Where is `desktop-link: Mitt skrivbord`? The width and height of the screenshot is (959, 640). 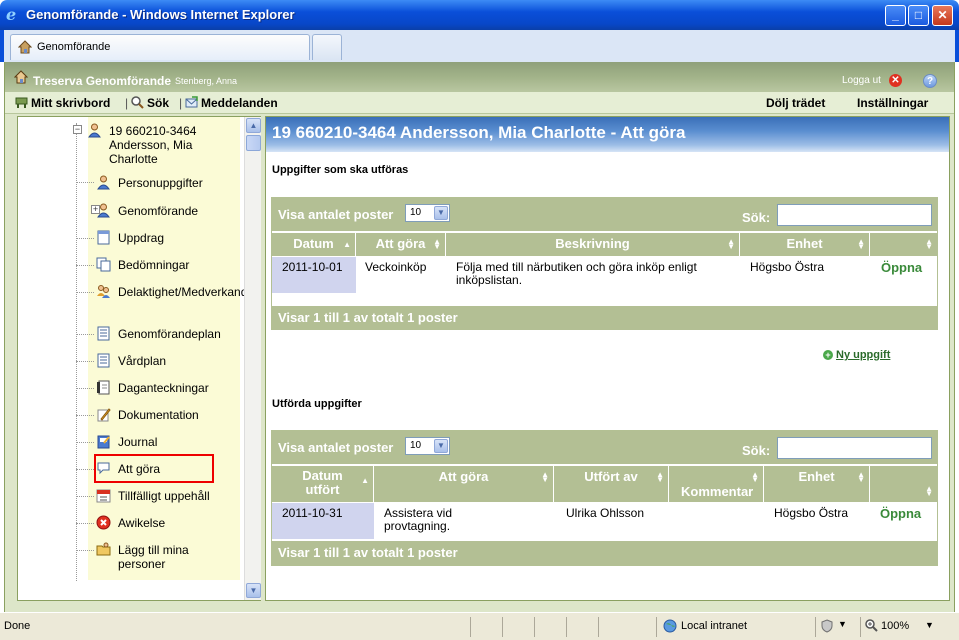 desktop-link: Mitt skrivbord is located at coordinates (62, 103).